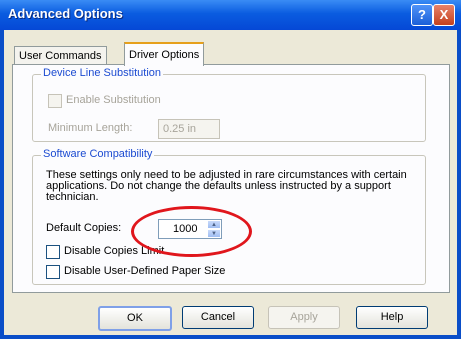 The height and width of the screenshot is (339, 461). Describe the element at coordinates (214, 233) in the screenshot. I see `spin-down-icon: ▼` at that location.